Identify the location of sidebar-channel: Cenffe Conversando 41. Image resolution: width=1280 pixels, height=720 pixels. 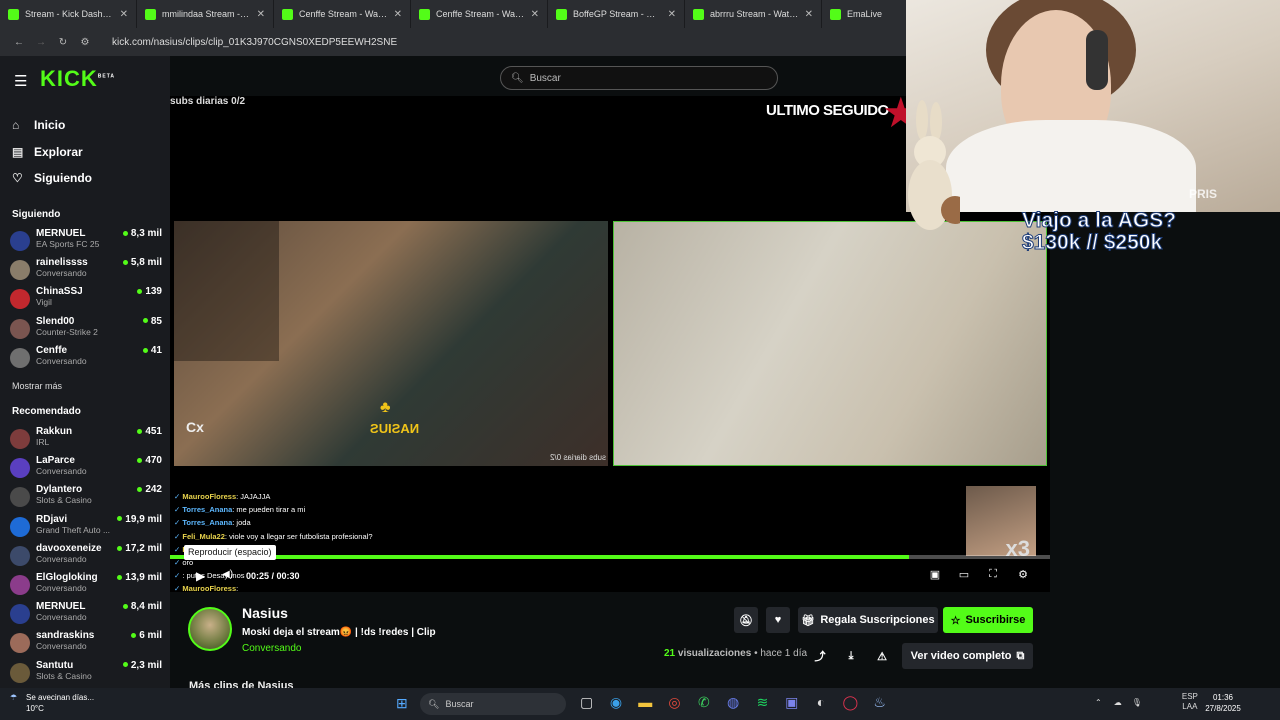
(86, 359).